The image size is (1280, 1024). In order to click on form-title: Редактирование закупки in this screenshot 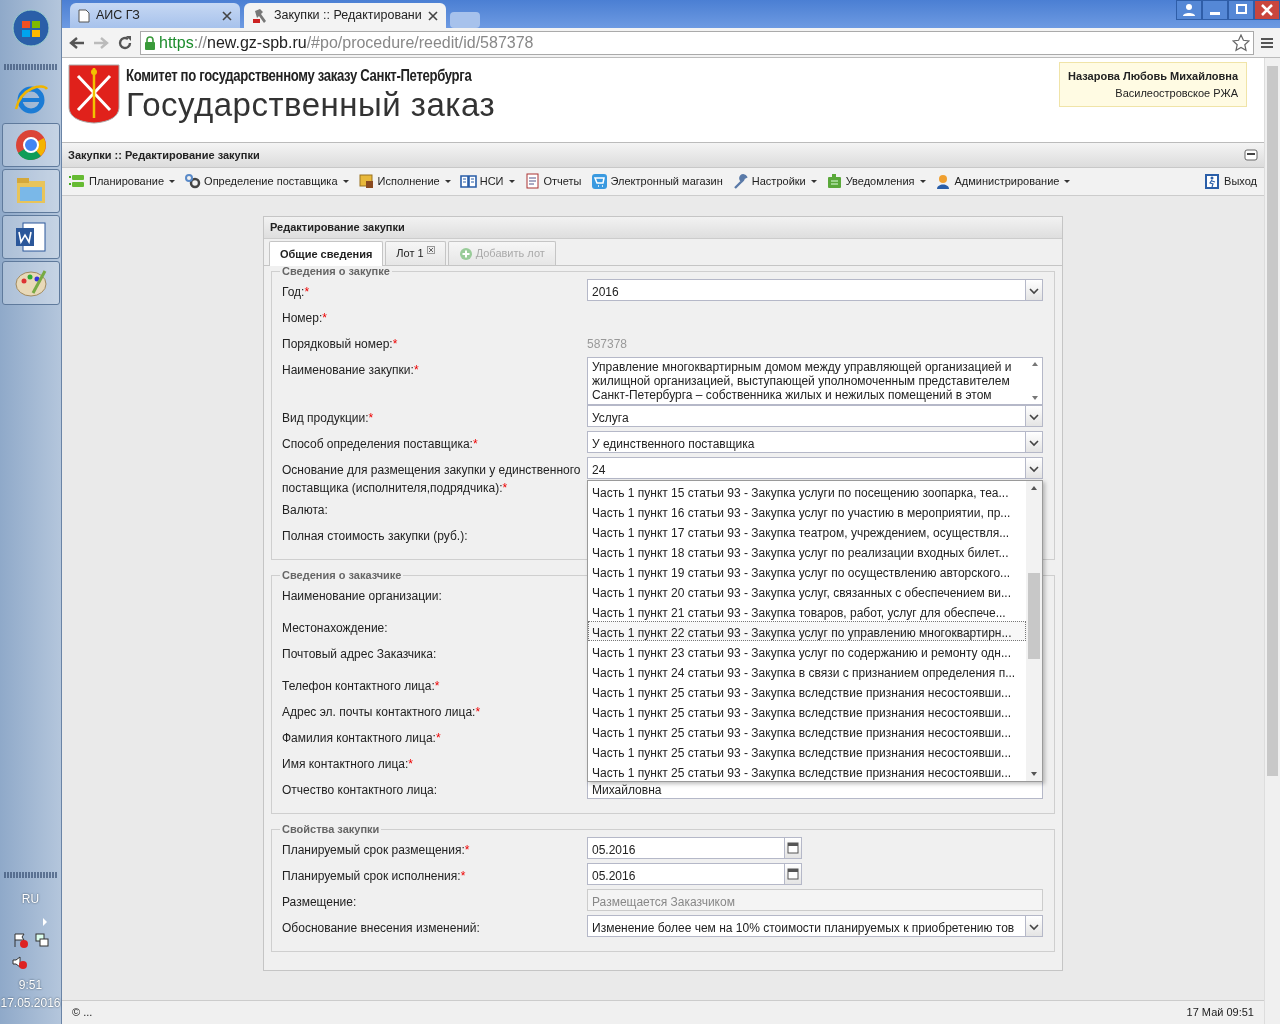, I will do `click(337, 228)`.